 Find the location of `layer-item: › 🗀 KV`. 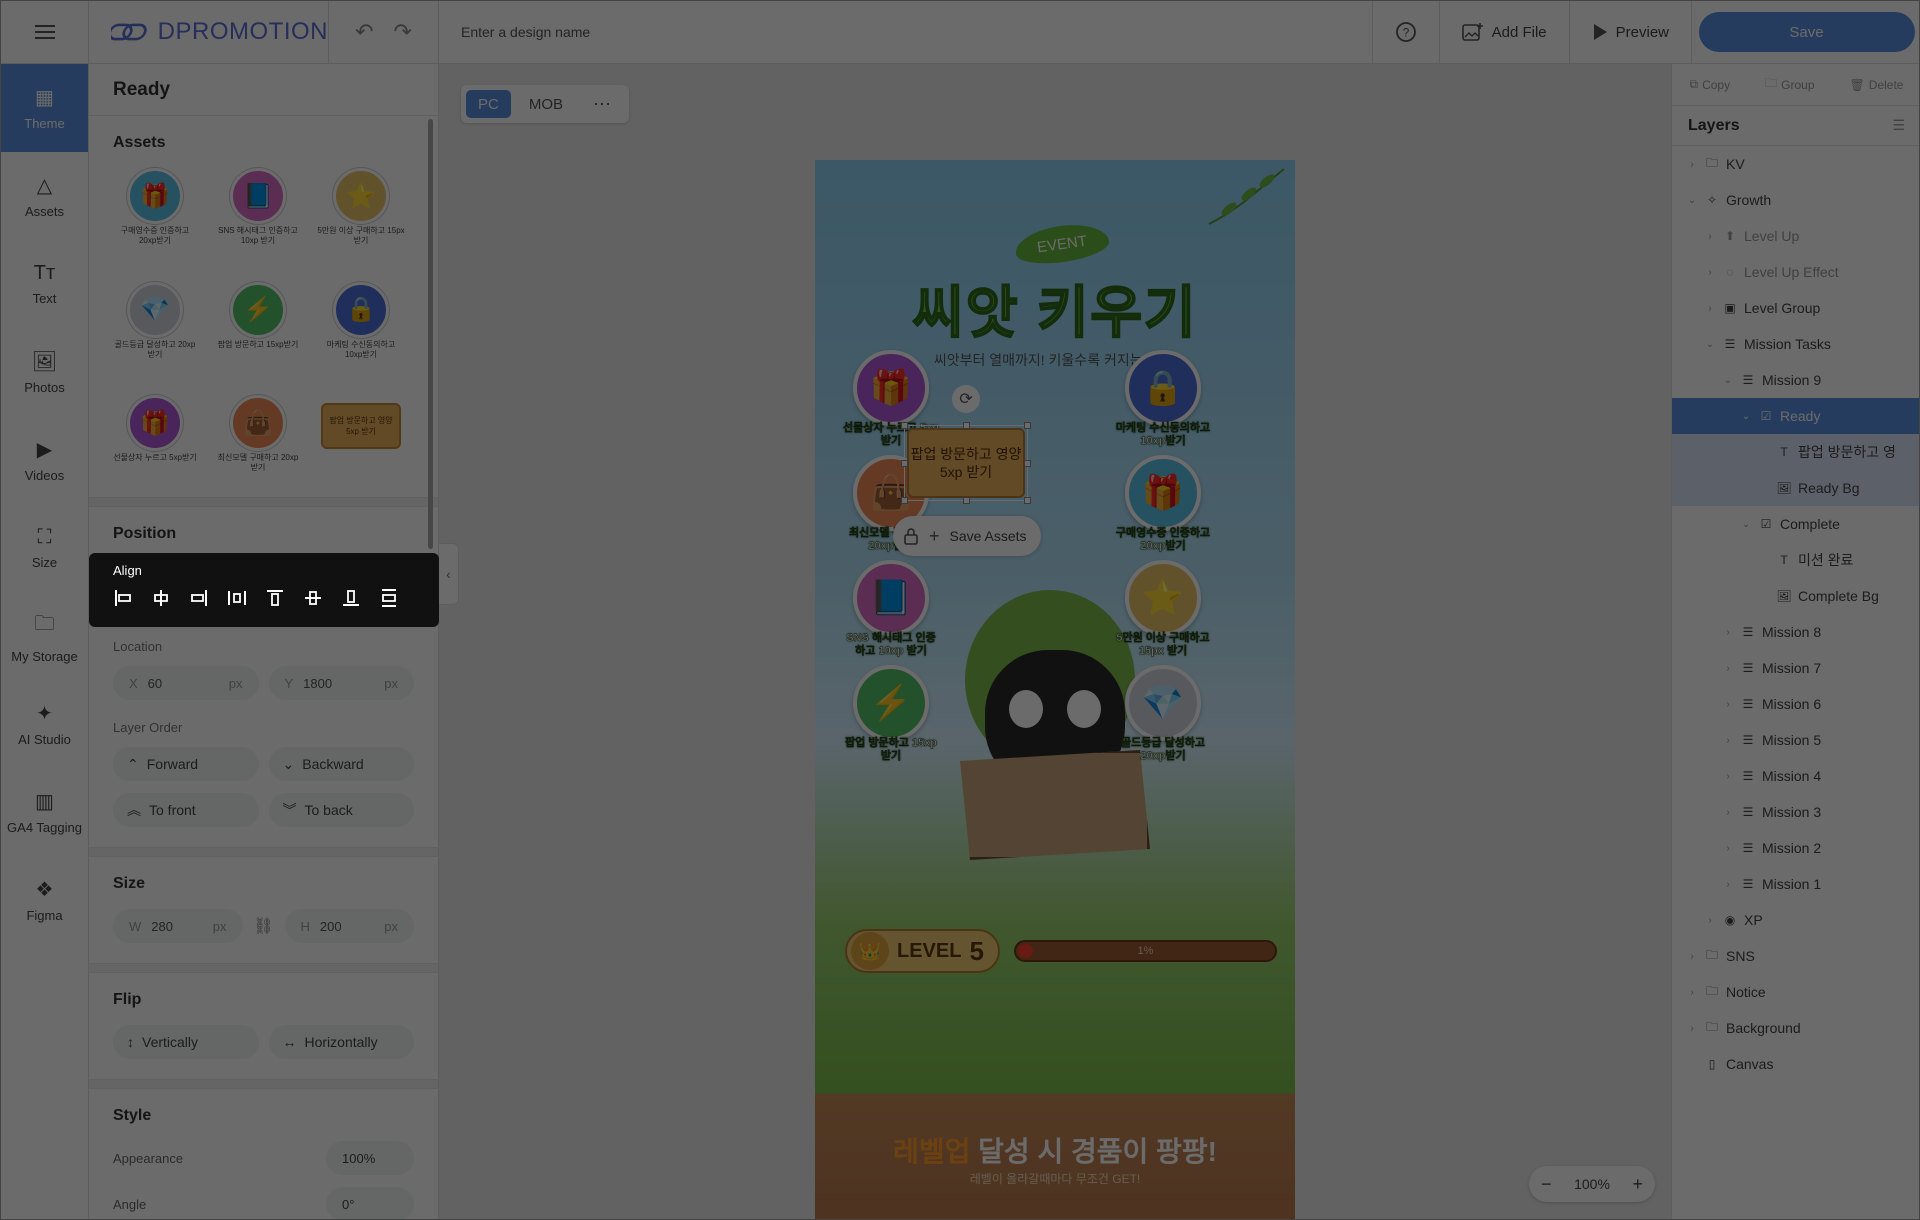

layer-item: › 🗀 KV is located at coordinates (1795, 164).